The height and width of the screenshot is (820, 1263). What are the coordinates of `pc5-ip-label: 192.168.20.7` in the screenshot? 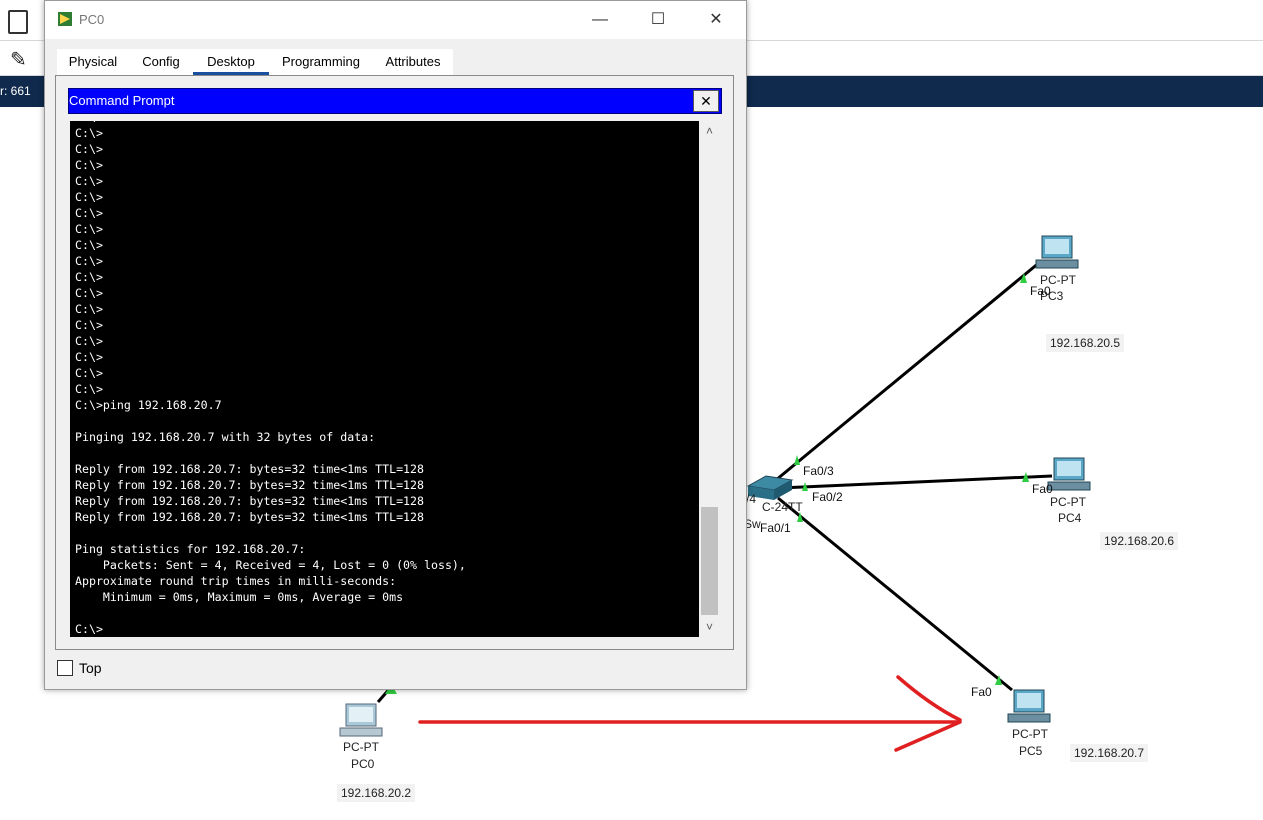 It's located at (1109, 753).